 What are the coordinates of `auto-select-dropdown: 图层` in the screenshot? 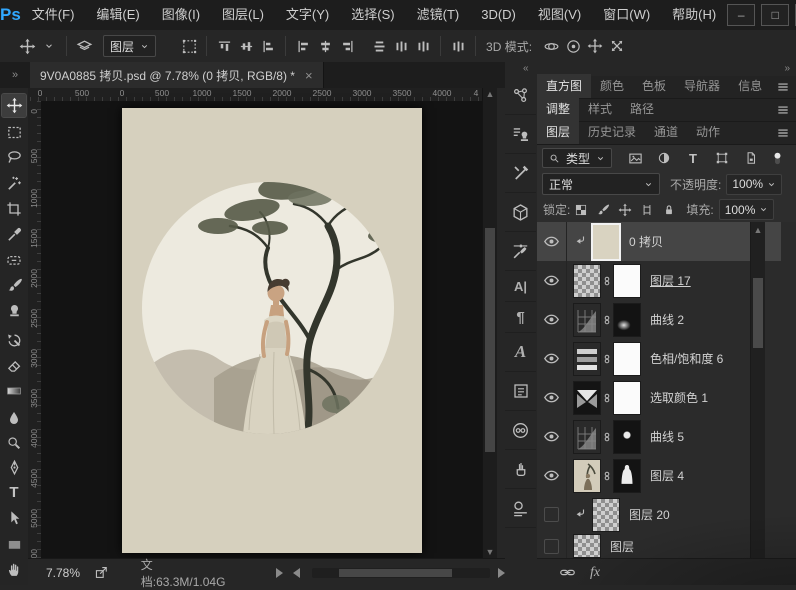 It's located at (130, 46).